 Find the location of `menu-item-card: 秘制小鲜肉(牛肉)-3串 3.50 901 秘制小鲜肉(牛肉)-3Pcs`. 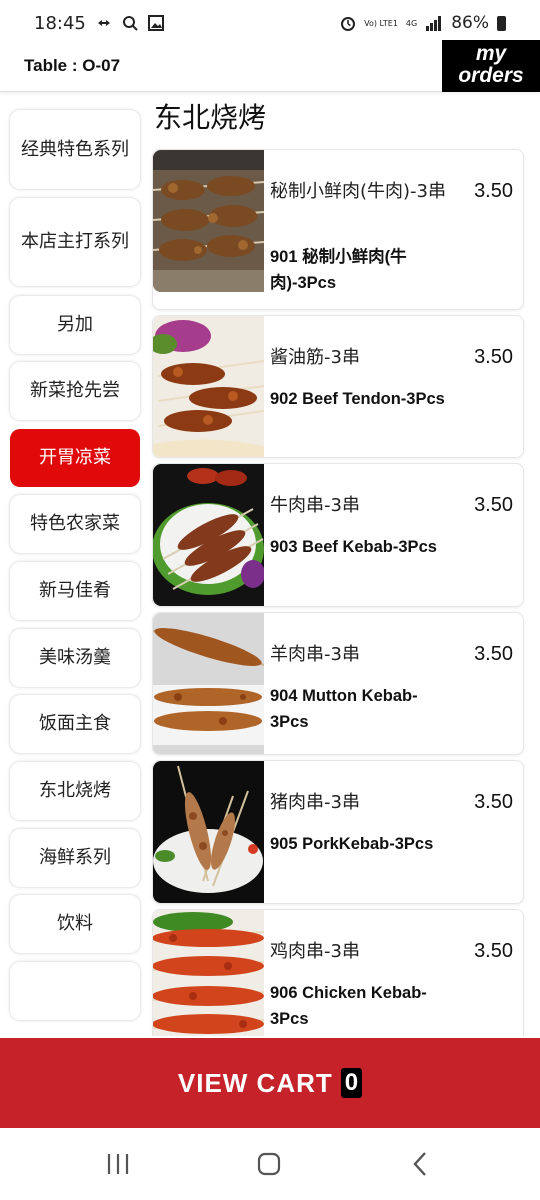

menu-item-card: 秘制小鲜肉(牛肉)-3串 3.50 901 秘制小鲜肉(牛肉)-3Pcs is located at coordinates (338, 229).